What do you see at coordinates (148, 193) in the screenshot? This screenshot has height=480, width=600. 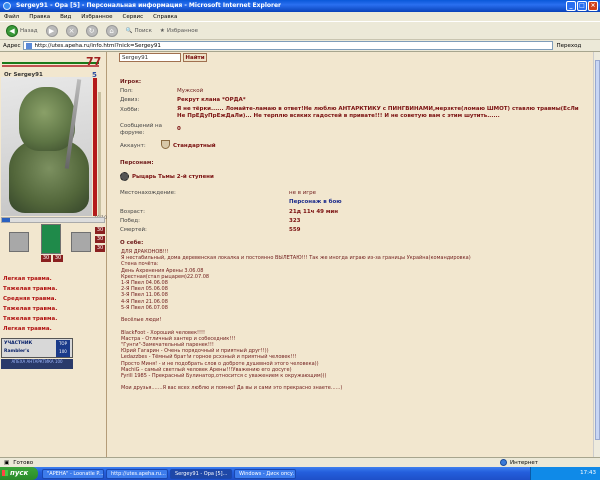 I see `location-label: Местонахождение:` at bounding box center [148, 193].